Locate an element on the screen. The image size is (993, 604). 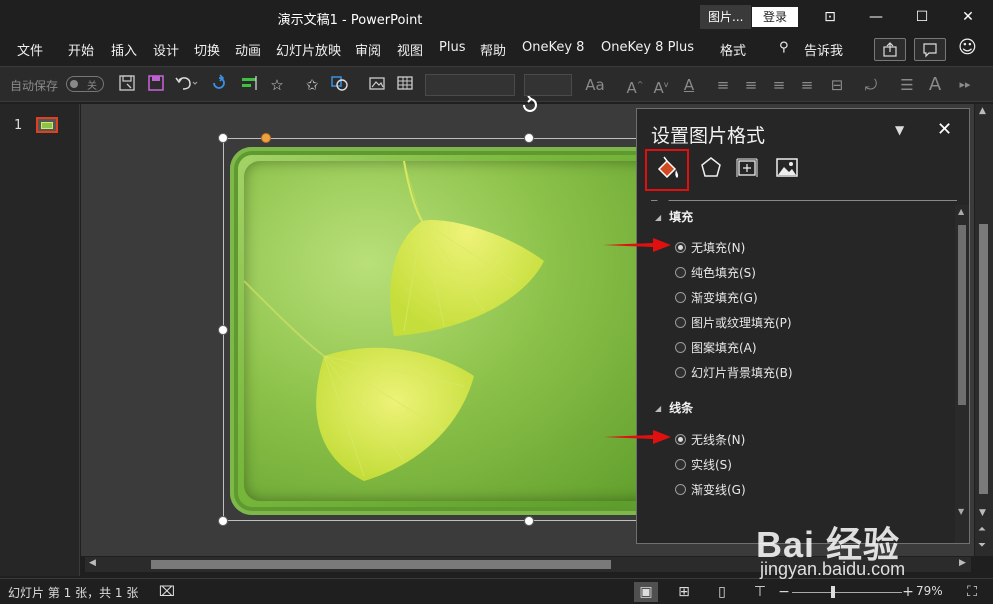
size-properties-tab is located at coordinates (747, 170).